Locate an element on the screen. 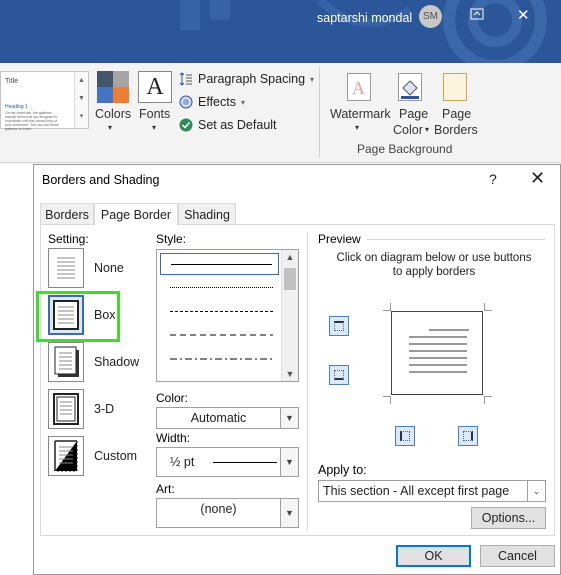  tab-borders: Borders is located at coordinates (67, 214).